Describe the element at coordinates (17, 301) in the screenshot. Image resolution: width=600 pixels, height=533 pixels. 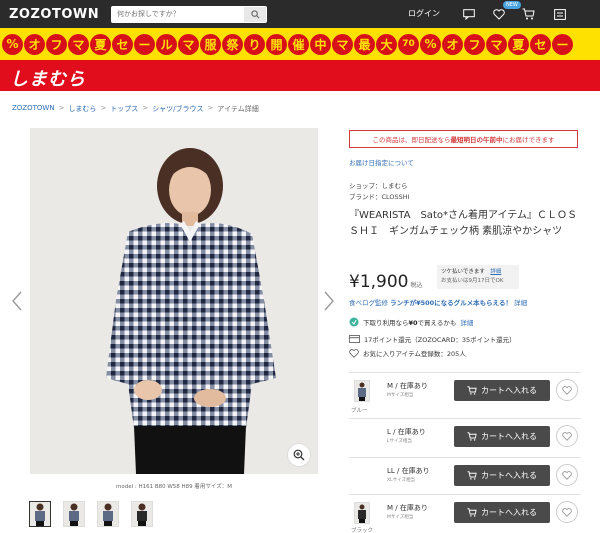
I see `gallery-prev-button` at that location.